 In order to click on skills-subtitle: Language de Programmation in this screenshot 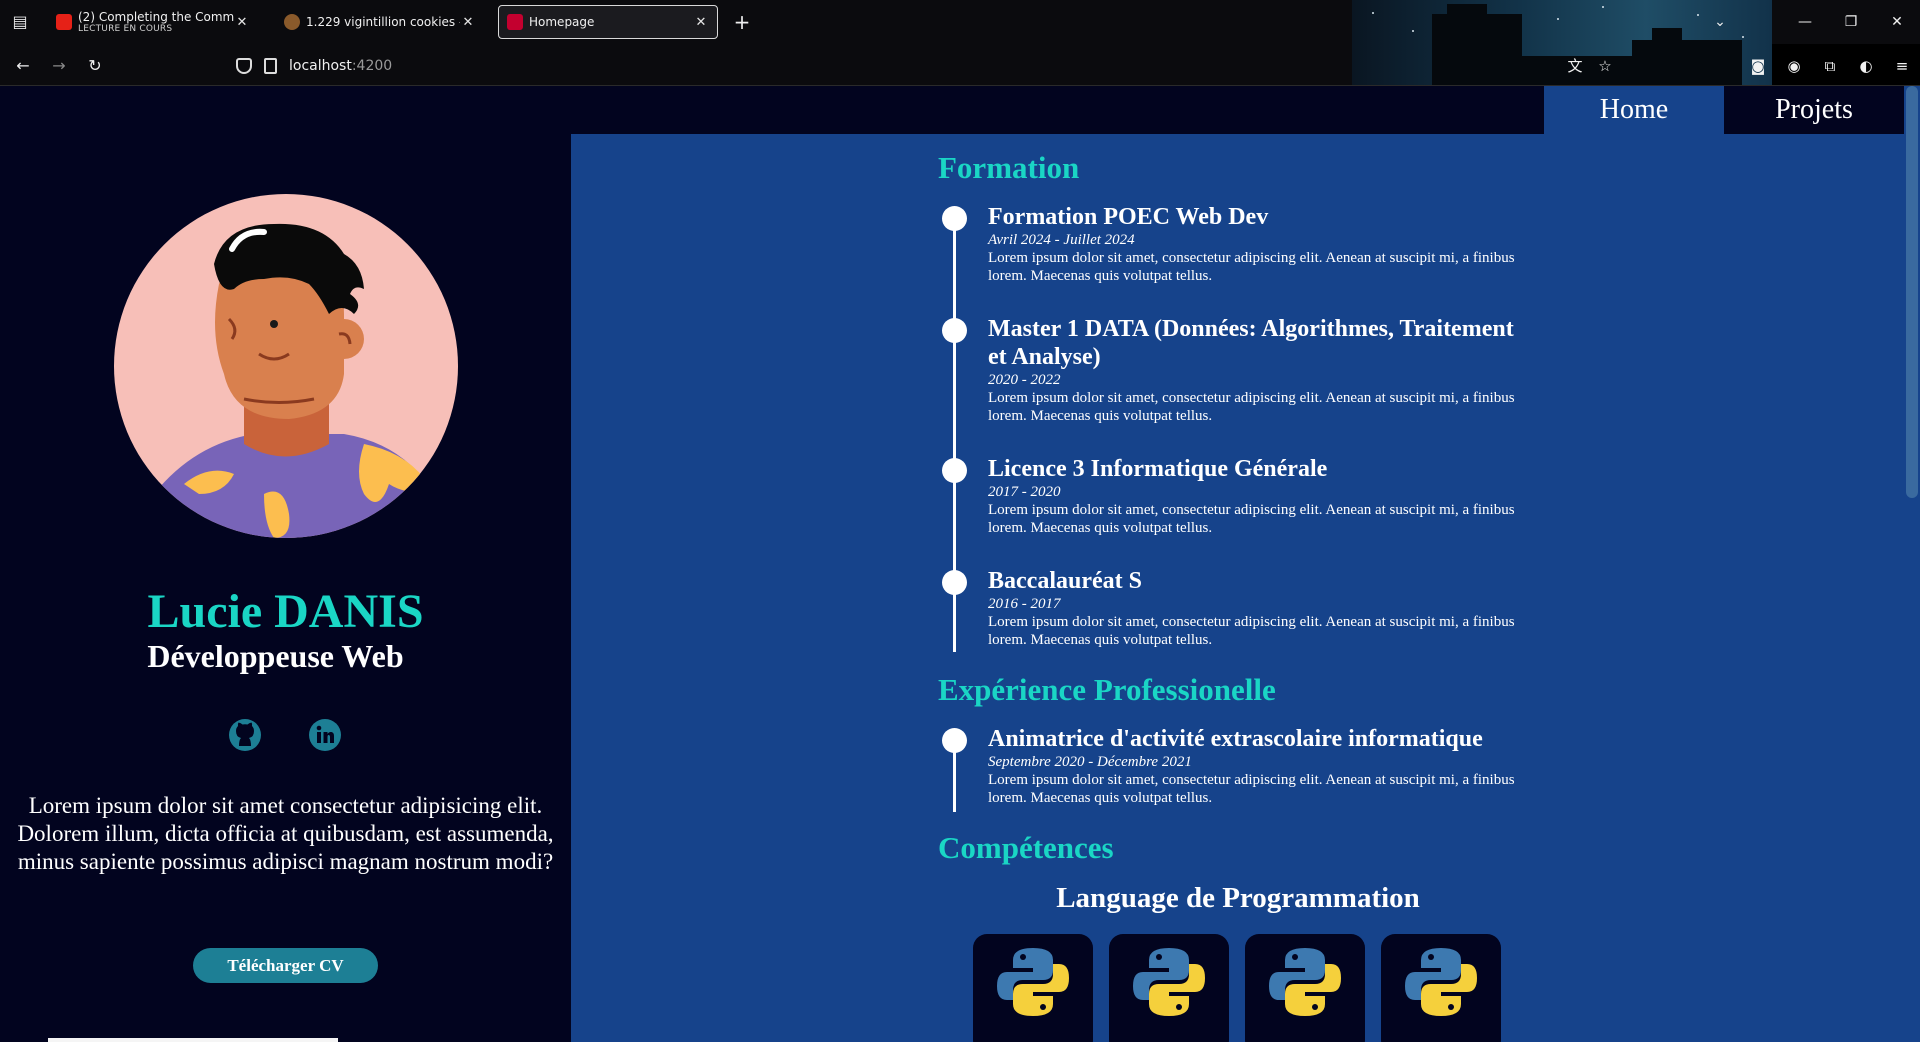, I will do `click(1238, 898)`.